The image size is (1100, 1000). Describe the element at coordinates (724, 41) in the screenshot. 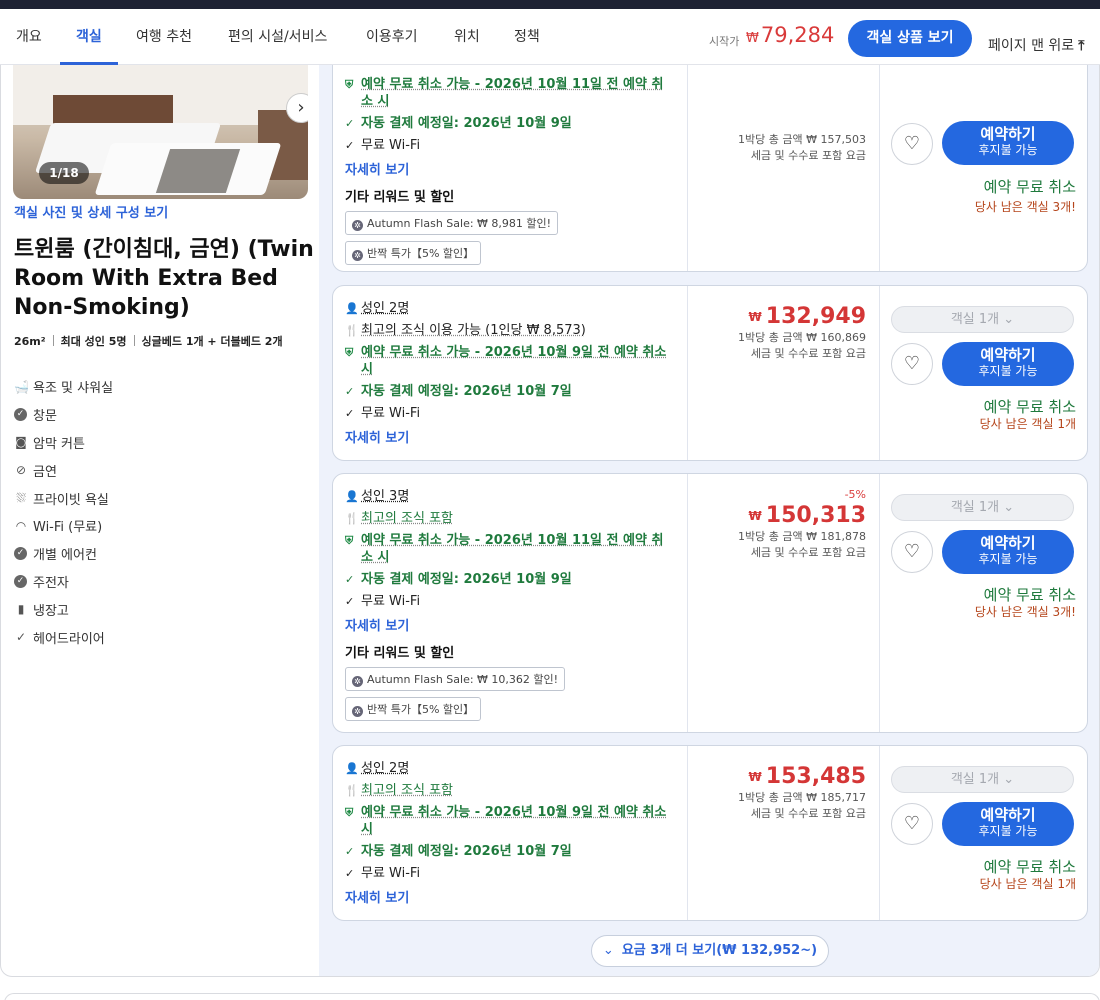

I see `start-price-label: 시작가` at that location.